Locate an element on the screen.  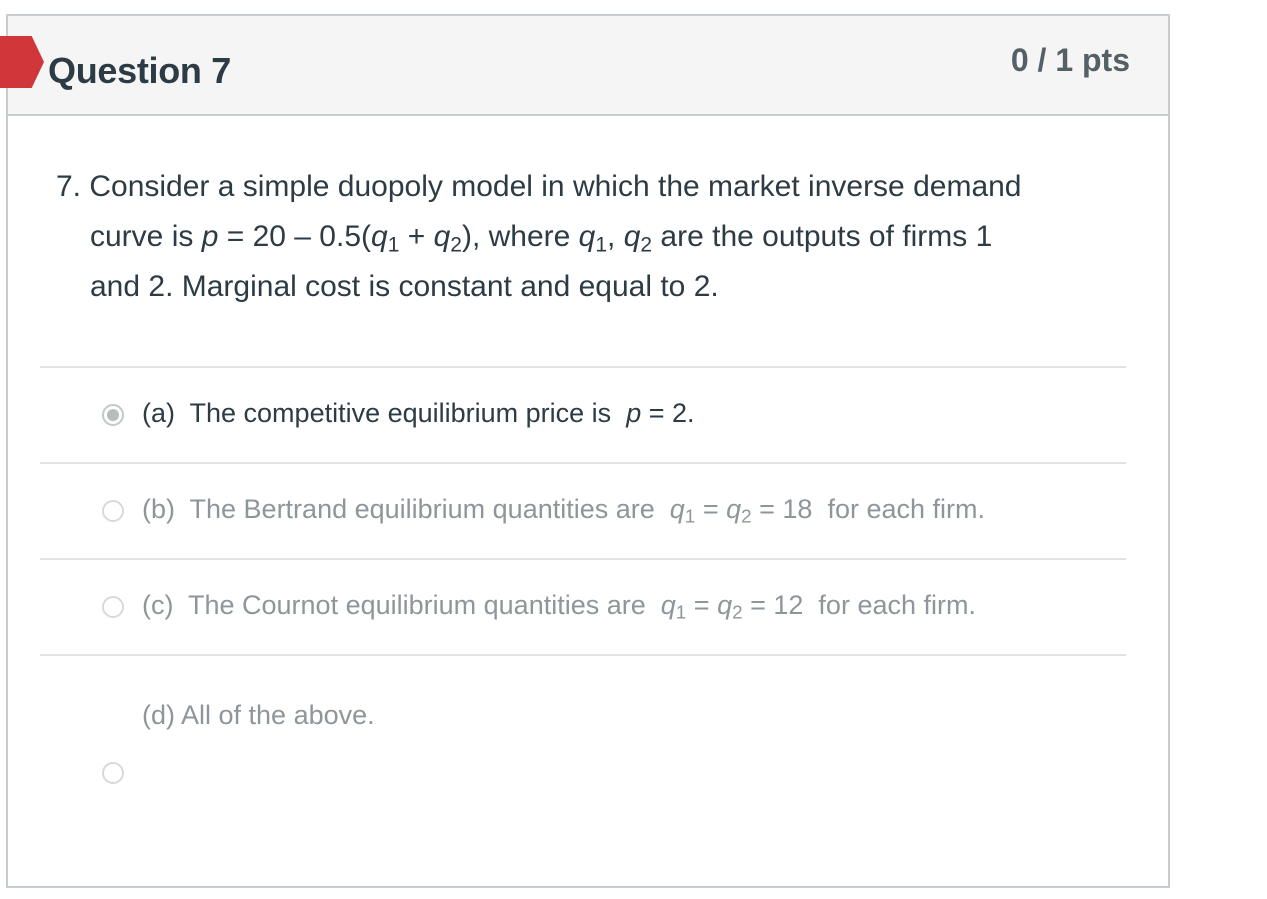
radio-selected-icon is located at coordinates (113, 415).